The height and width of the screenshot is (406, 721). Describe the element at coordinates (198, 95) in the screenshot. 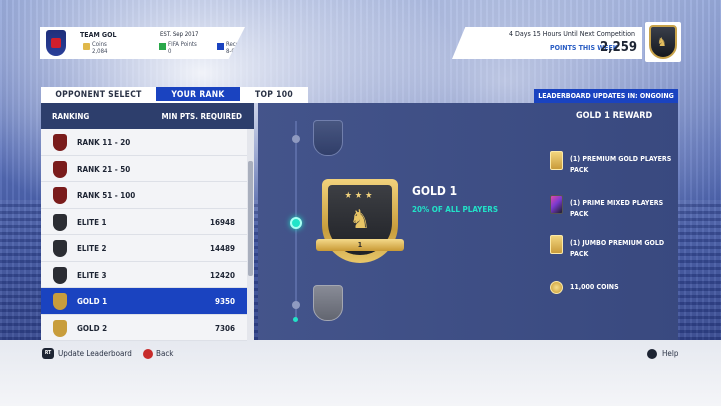

I see `tab-your-rank: YOUR RANK` at that location.